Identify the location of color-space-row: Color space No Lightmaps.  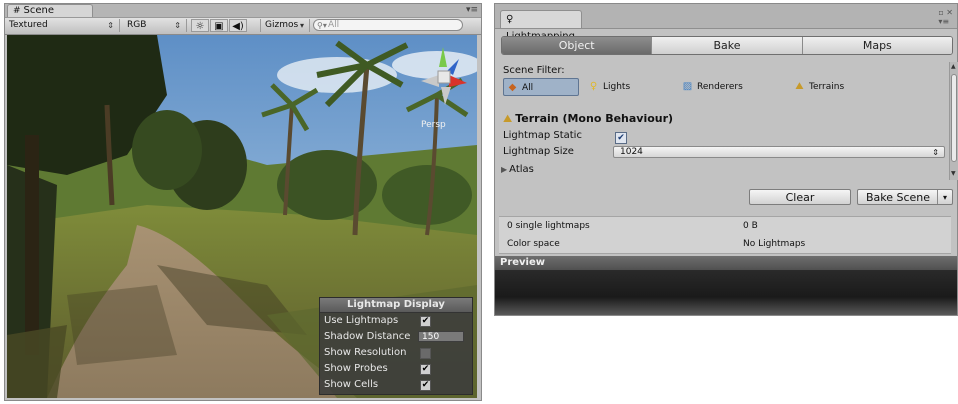
(725, 244).